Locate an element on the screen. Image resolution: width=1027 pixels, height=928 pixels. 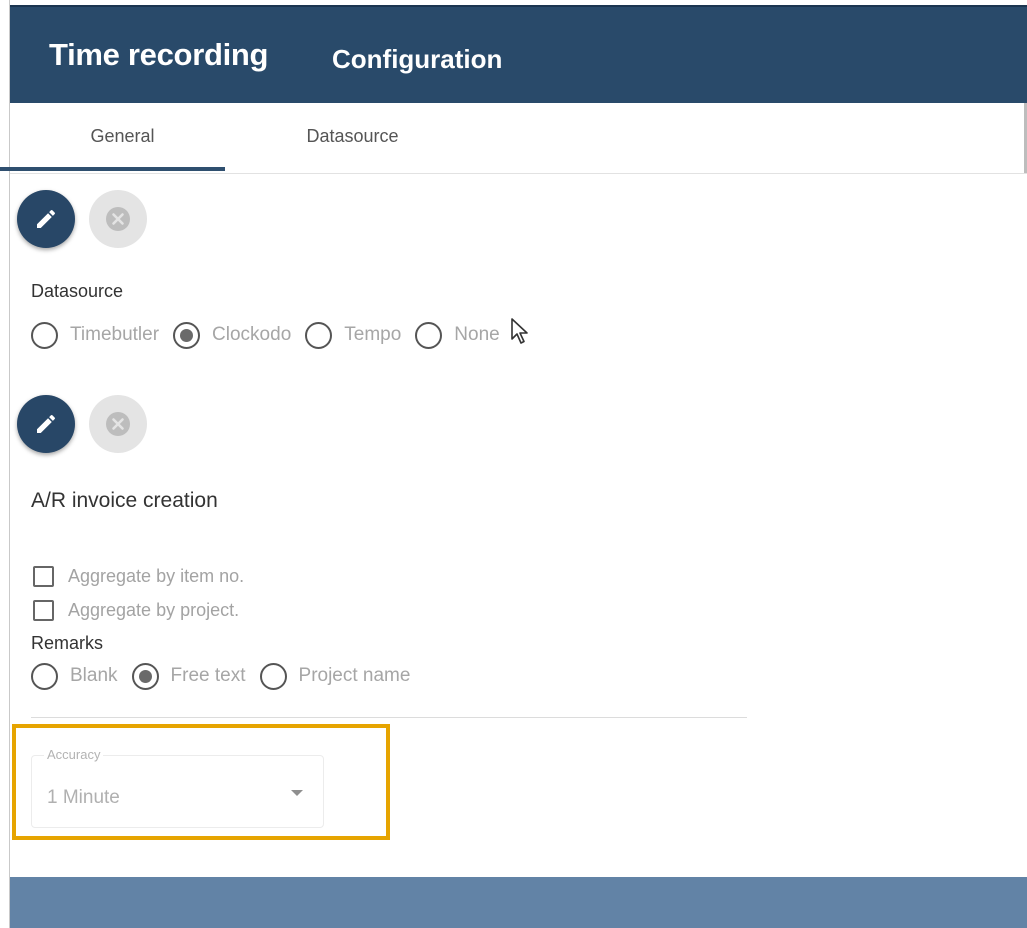
radio-free-text: Free text is located at coordinates (188, 676).